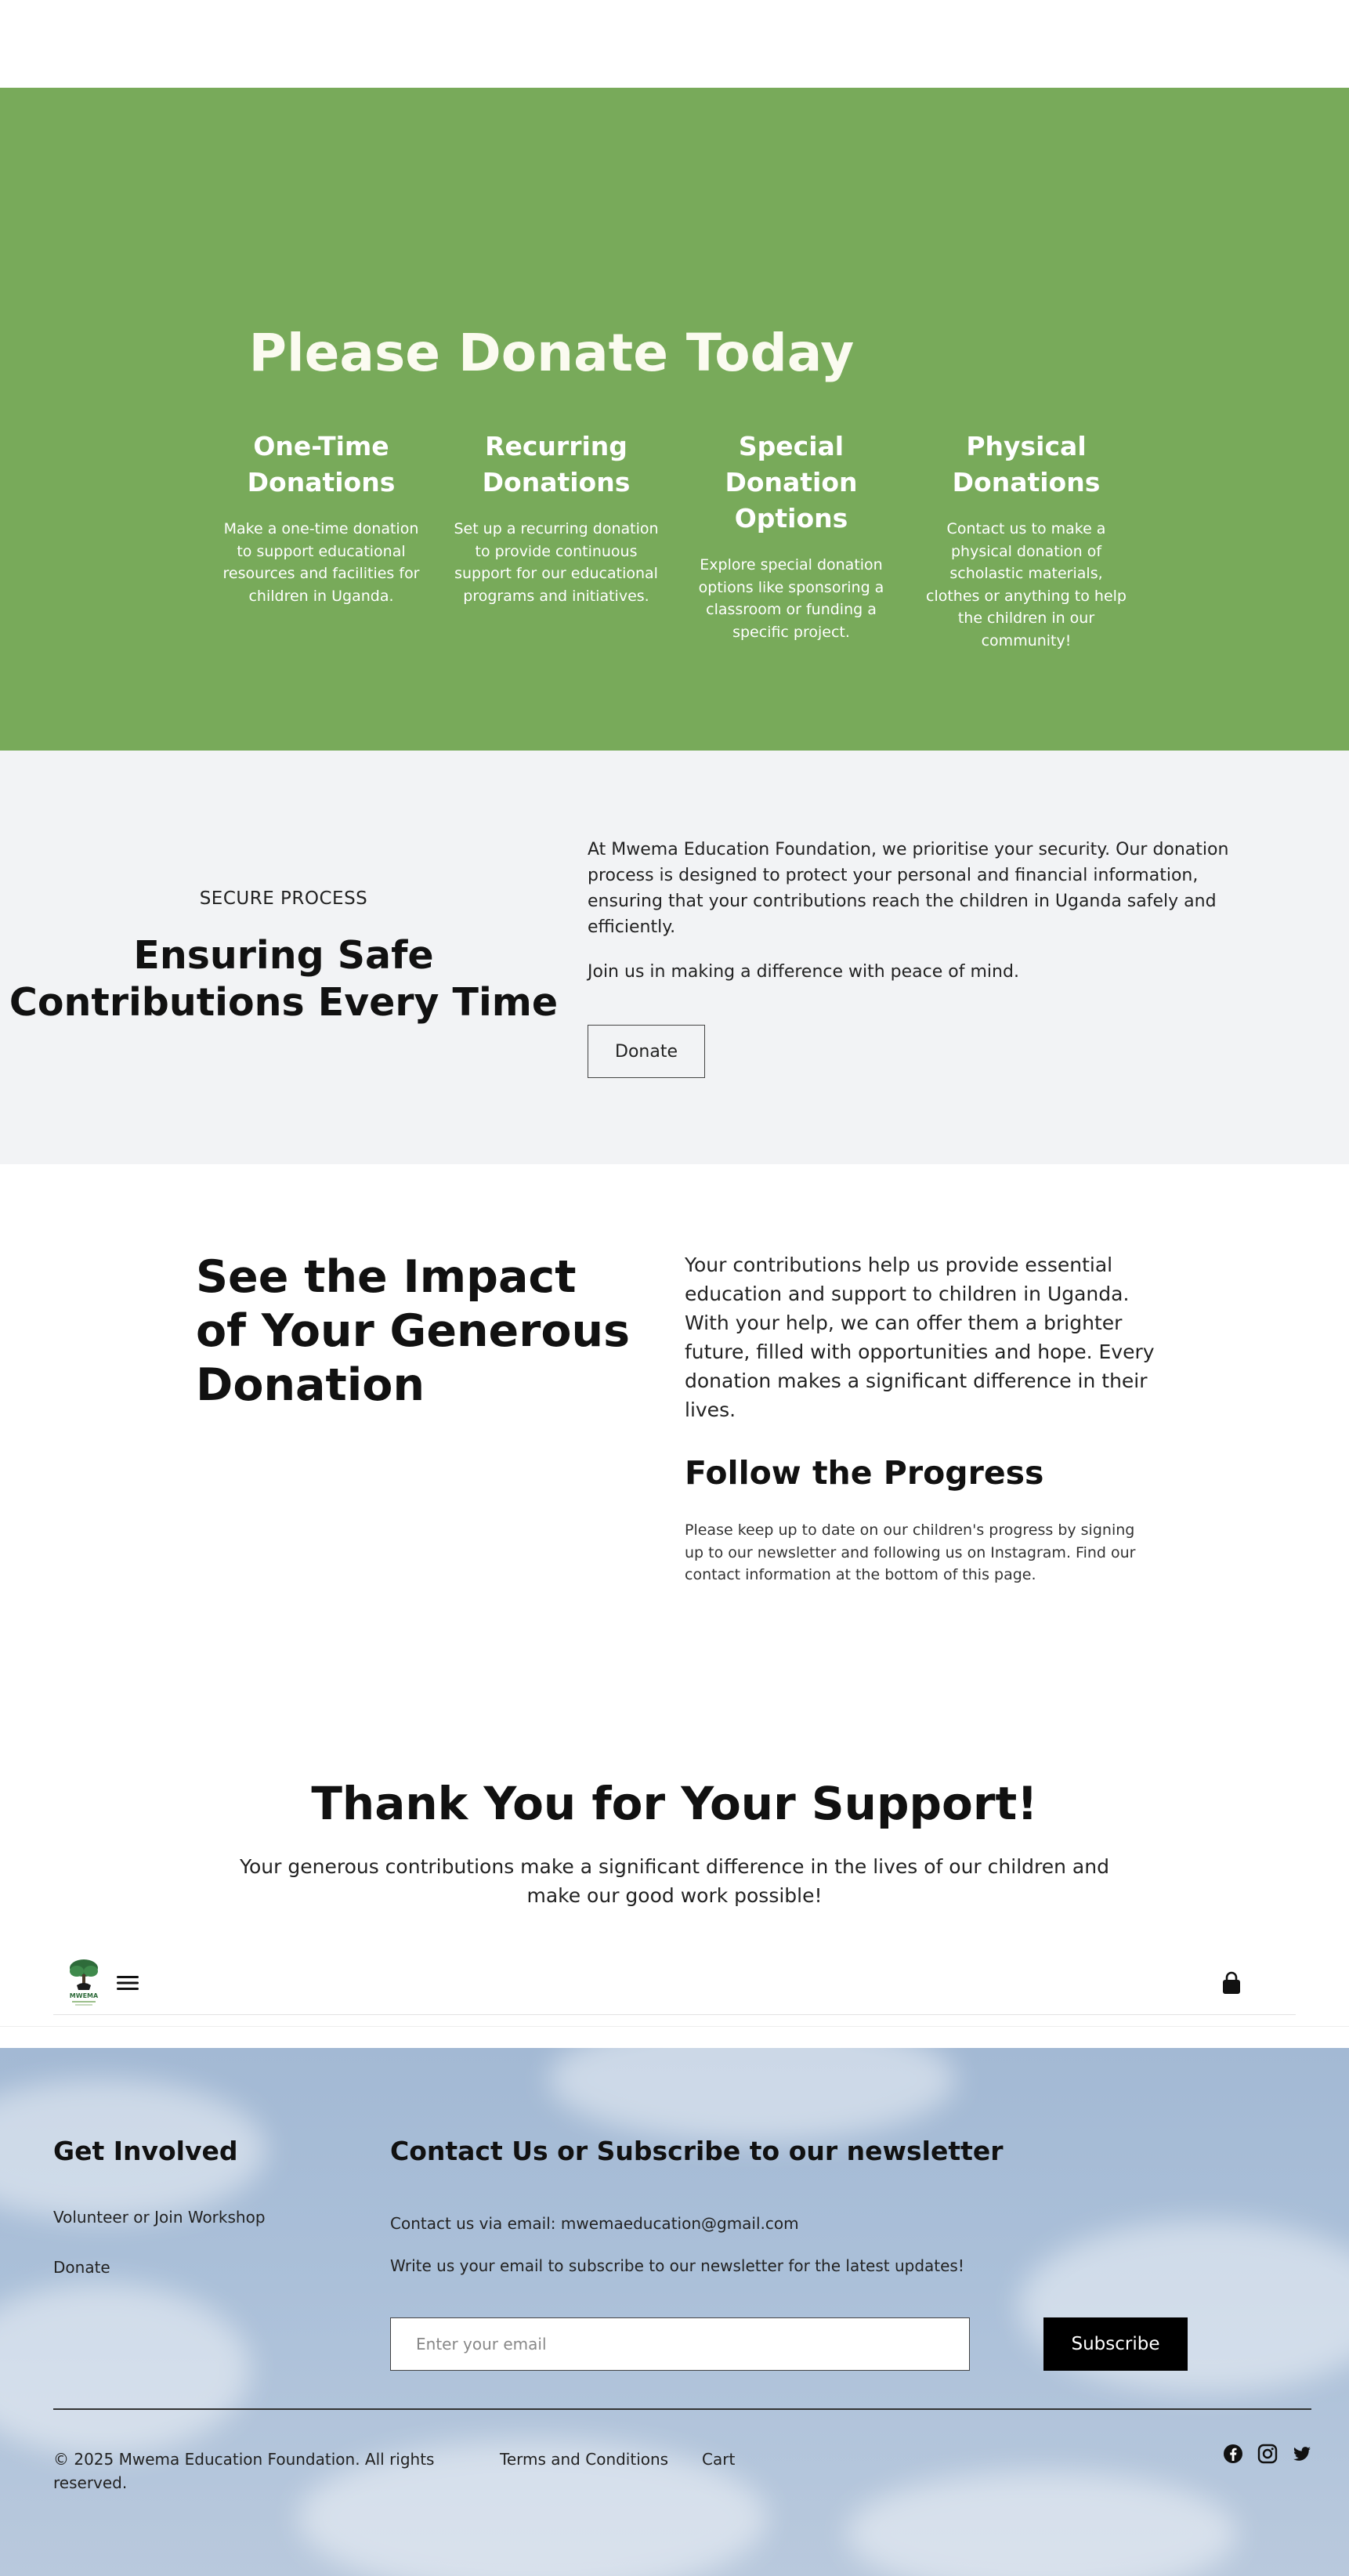 This screenshot has width=1349, height=2576. I want to click on footer-donate-link: Donate, so click(81, 2267).